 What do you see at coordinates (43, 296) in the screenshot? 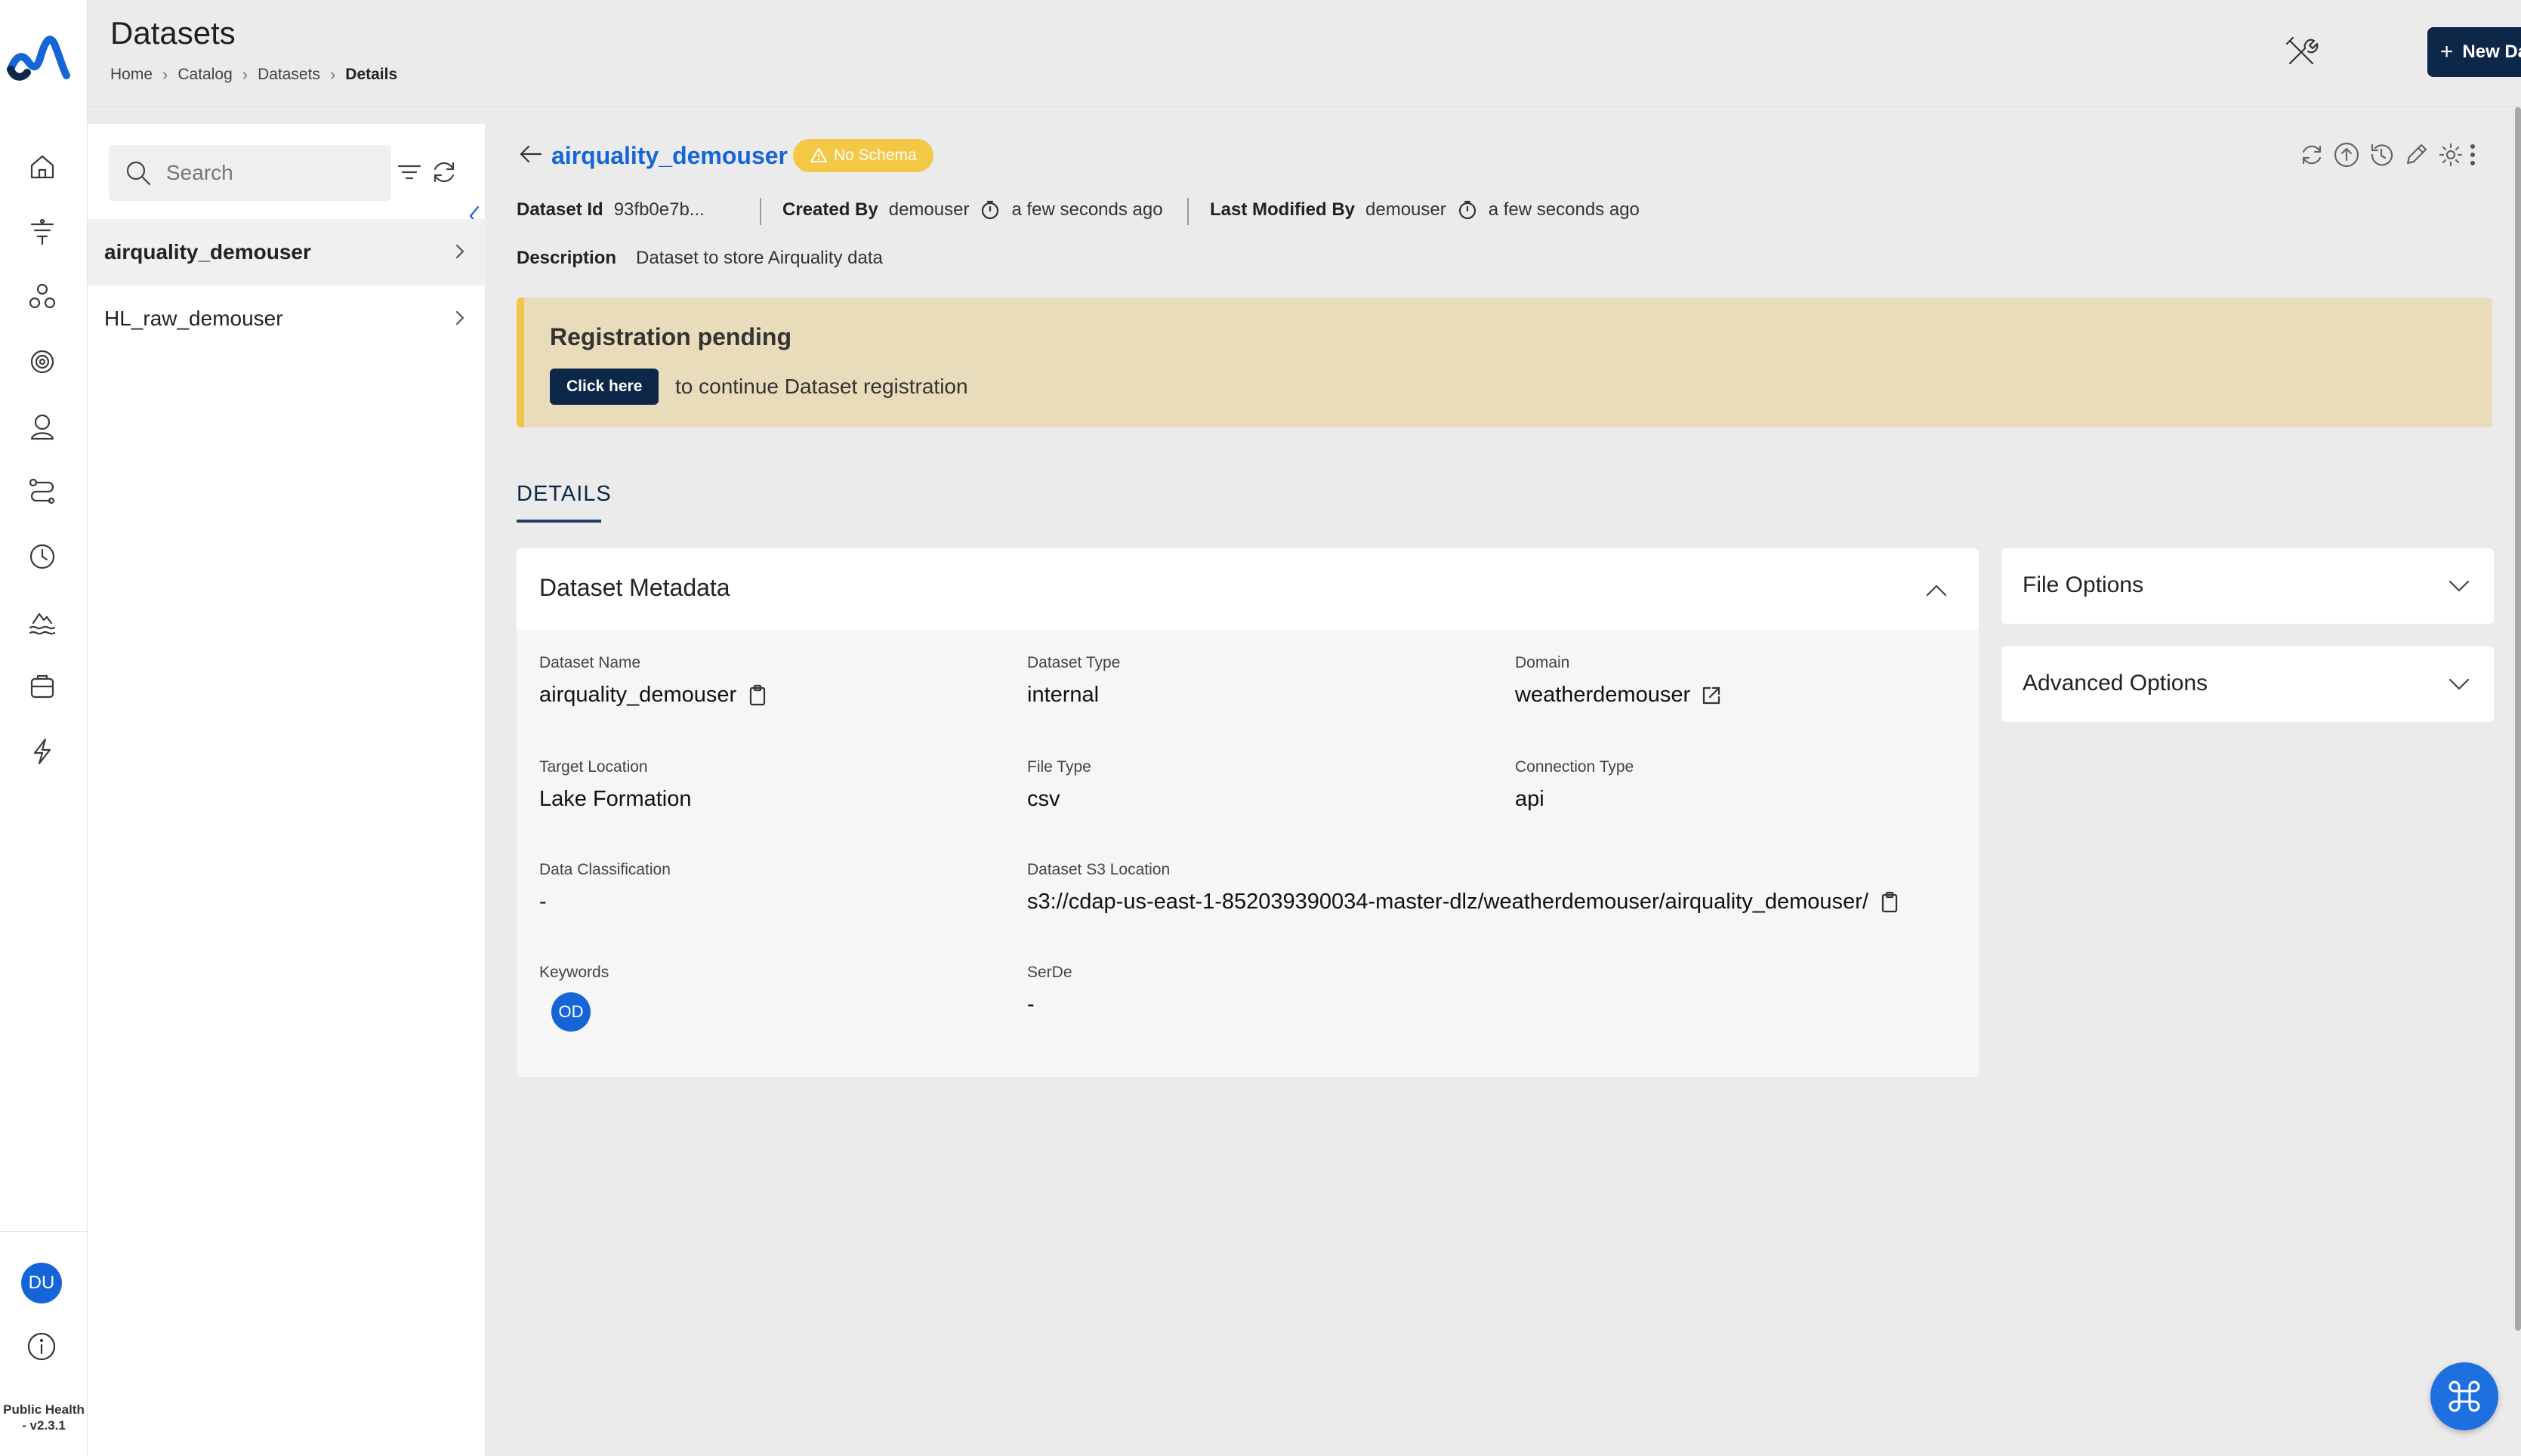
I see `nodes-icon` at bounding box center [43, 296].